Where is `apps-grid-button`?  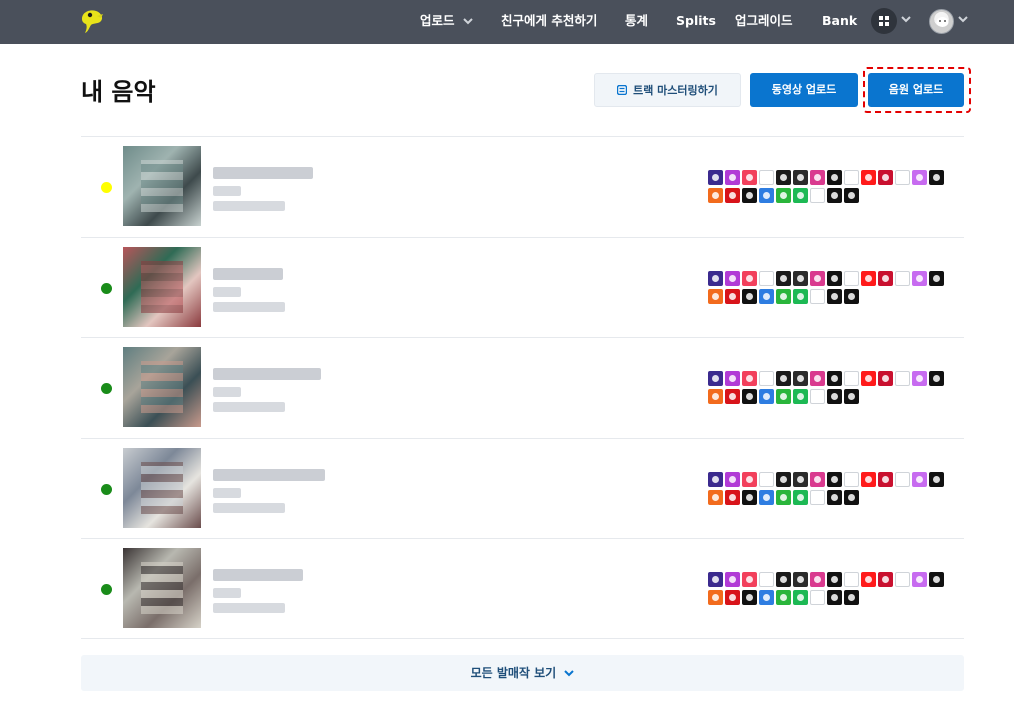 apps-grid-button is located at coordinates (884, 21).